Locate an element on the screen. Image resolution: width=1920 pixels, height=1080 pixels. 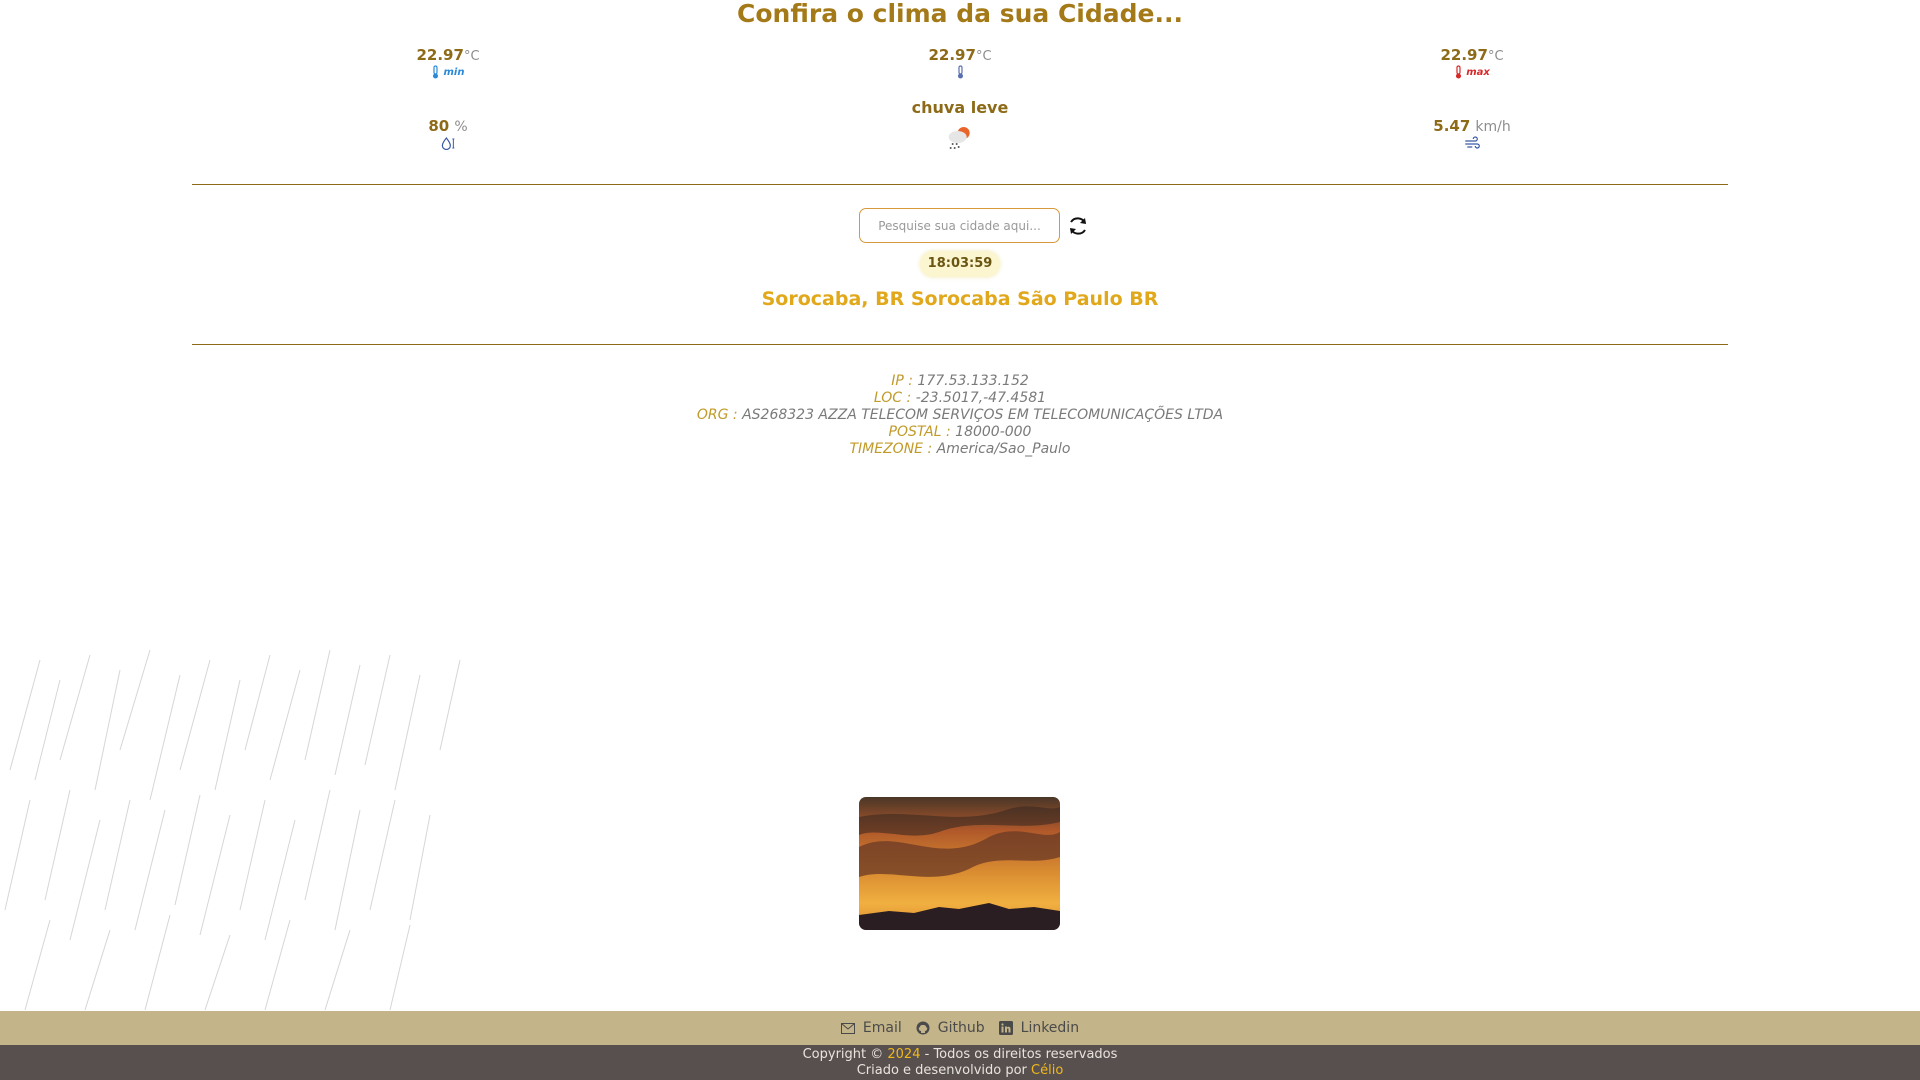
humidity-value: 80 is located at coordinates (439, 126).